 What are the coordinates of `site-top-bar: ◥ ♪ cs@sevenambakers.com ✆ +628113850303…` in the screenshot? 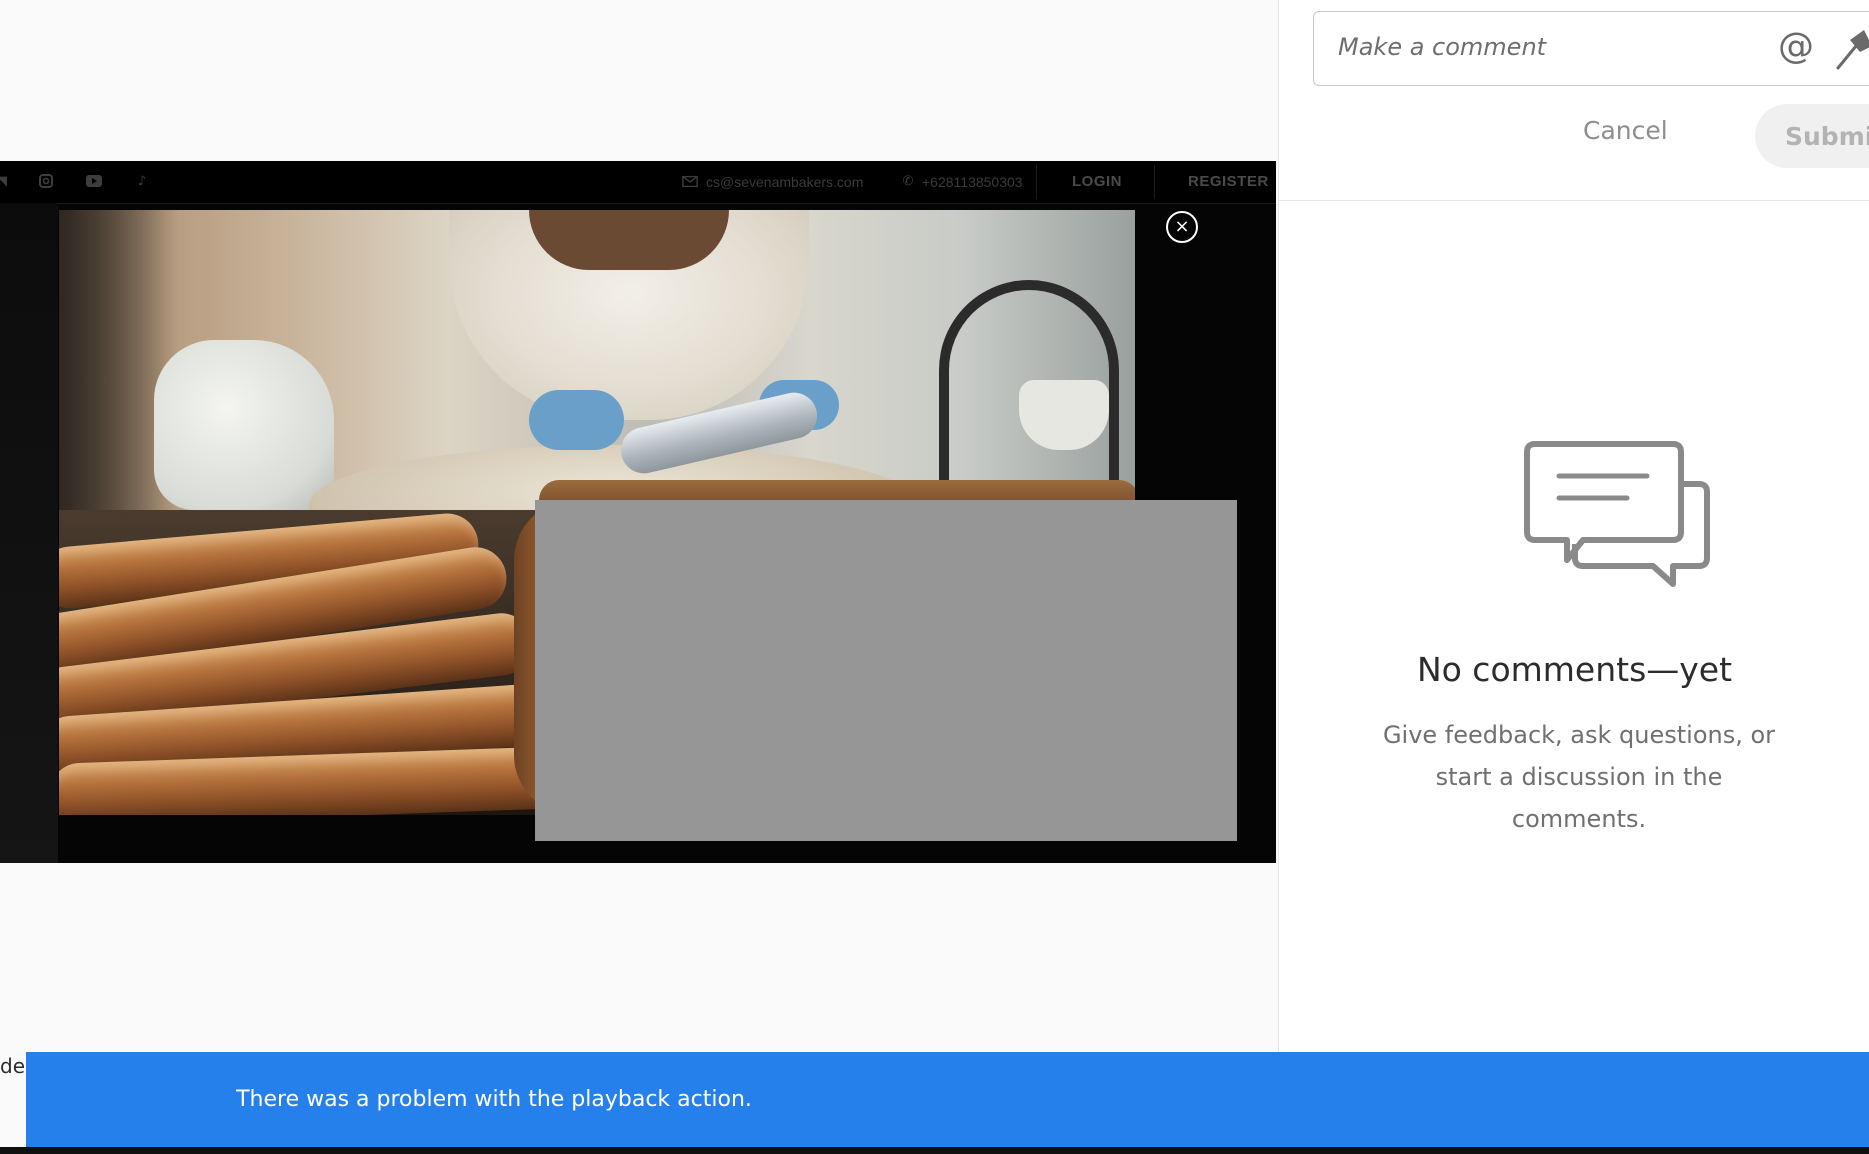 It's located at (638, 182).